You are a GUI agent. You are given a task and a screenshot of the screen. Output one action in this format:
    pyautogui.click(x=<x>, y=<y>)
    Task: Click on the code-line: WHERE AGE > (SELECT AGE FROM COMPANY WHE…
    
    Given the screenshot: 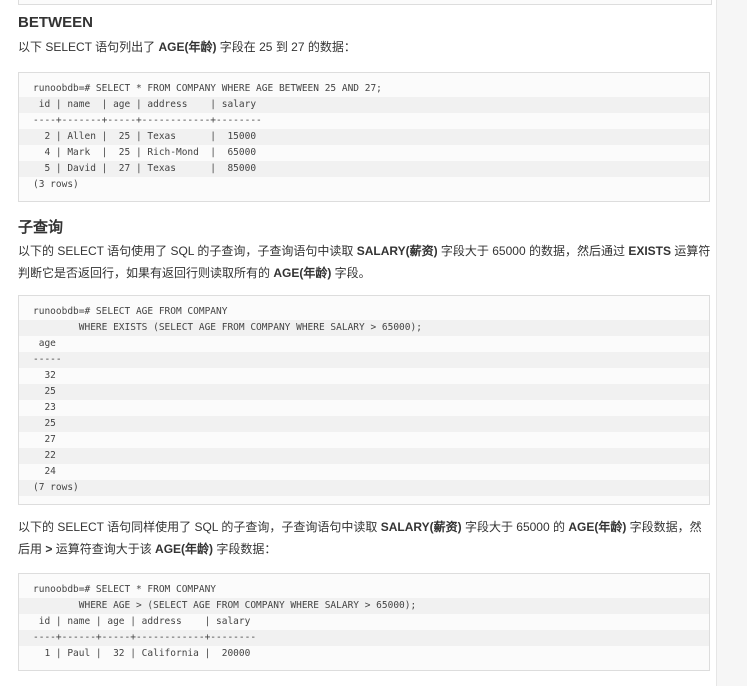 What is the action you would take?
    pyautogui.click(x=364, y=606)
    